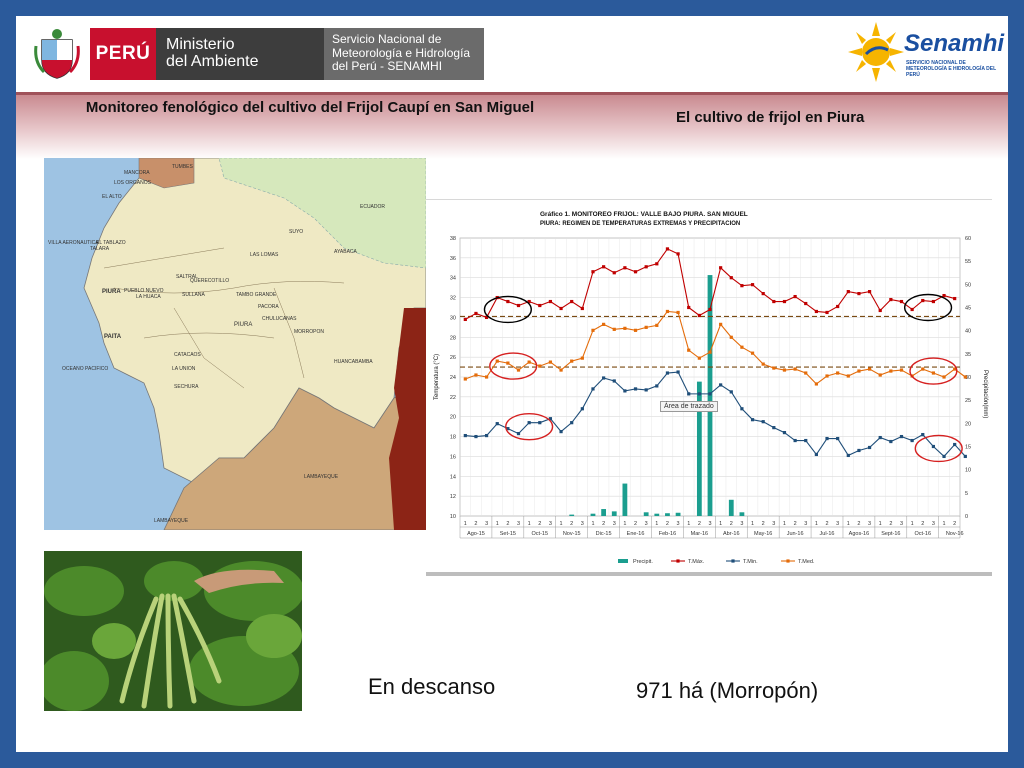 The height and width of the screenshot is (768, 1024). What do you see at coordinates (968, 285) in the screenshot?
I see `y-tick-label-right: 50` at bounding box center [968, 285].